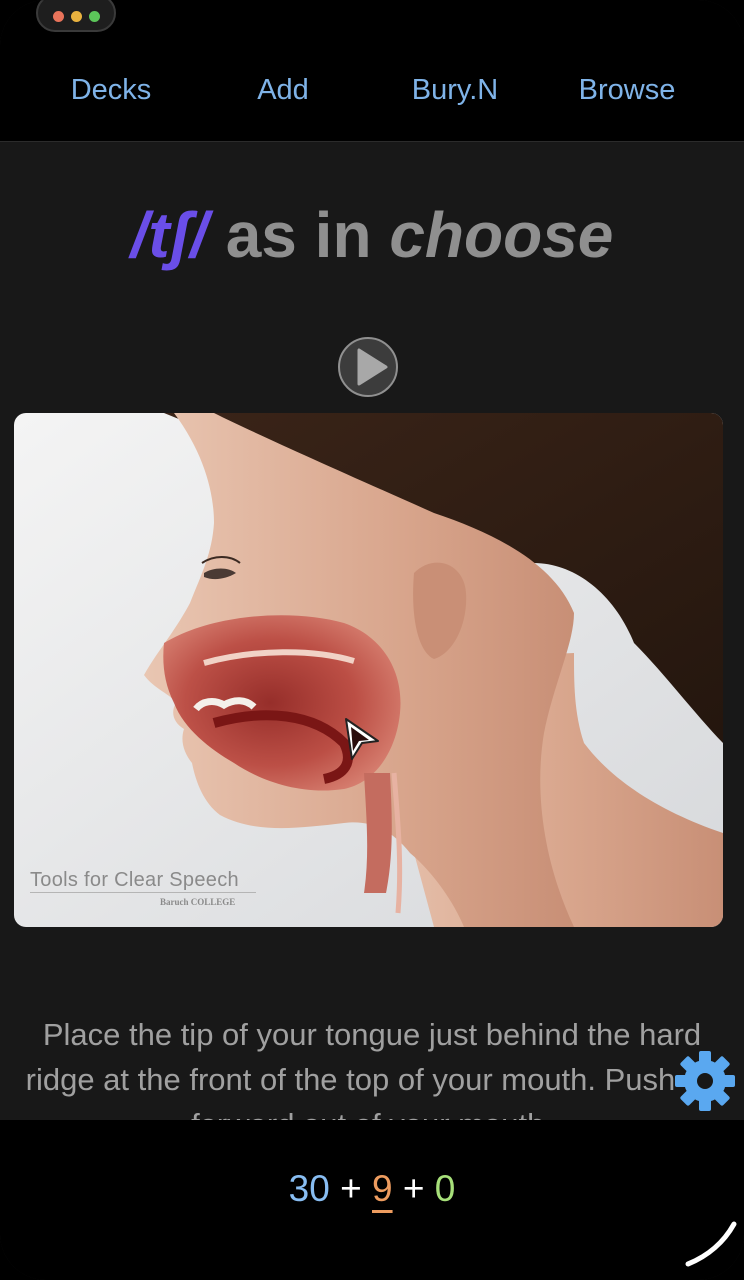  Describe the element at coordinates (382, 1188) in the screenshot. I see `learning-count: 9` at that location.